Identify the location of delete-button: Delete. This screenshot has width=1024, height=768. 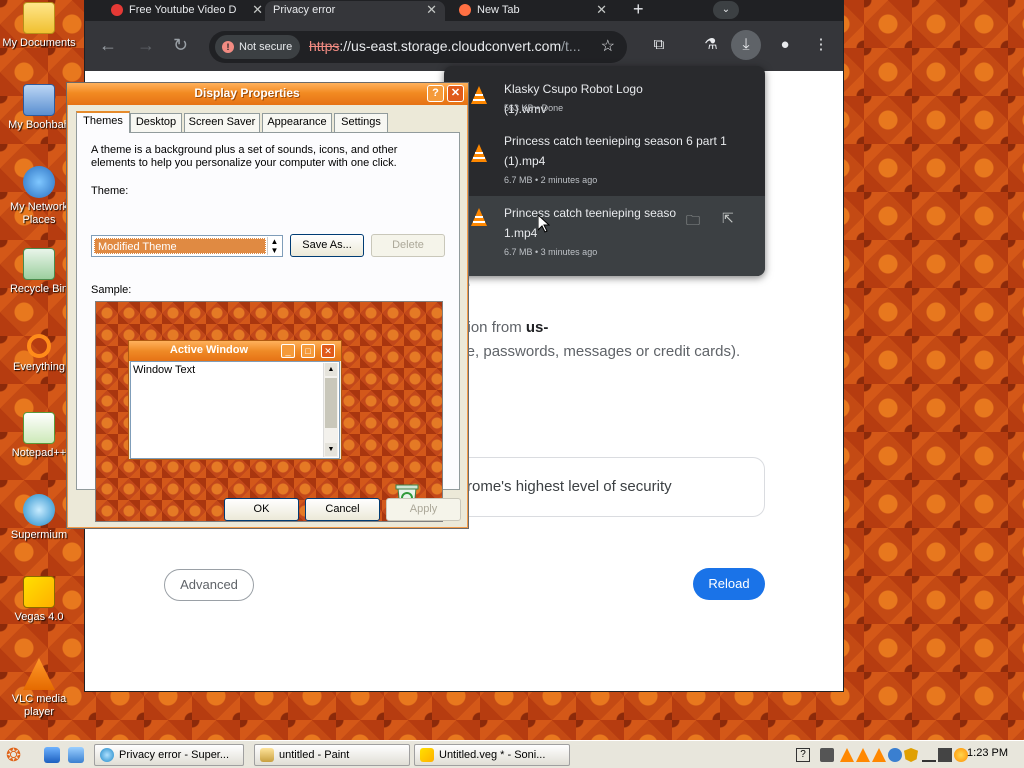
(408, 245).